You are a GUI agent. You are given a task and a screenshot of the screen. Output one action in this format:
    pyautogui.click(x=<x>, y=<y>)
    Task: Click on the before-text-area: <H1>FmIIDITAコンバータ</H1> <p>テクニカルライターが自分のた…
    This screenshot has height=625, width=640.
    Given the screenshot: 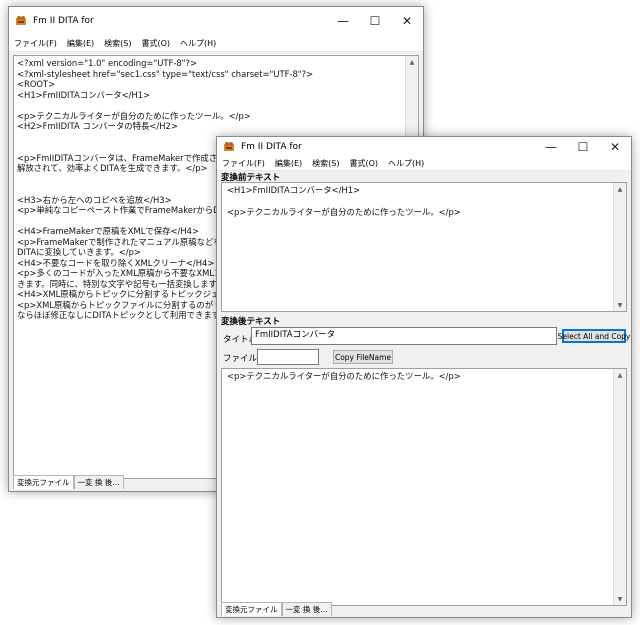 What is the action you would take?
    pyautogui.click(x=424, y=247)
    